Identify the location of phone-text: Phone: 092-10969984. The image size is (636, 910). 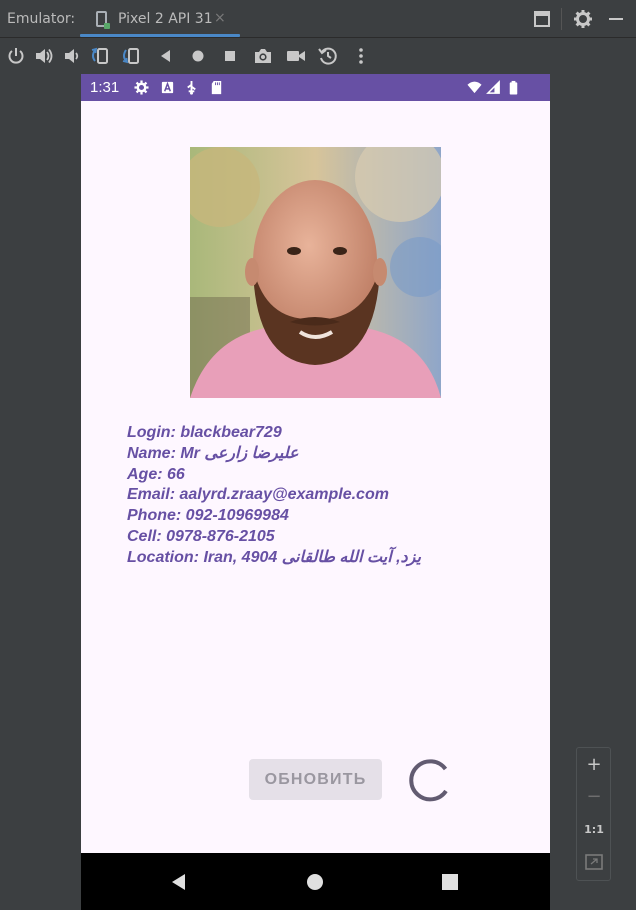
(208, 516).